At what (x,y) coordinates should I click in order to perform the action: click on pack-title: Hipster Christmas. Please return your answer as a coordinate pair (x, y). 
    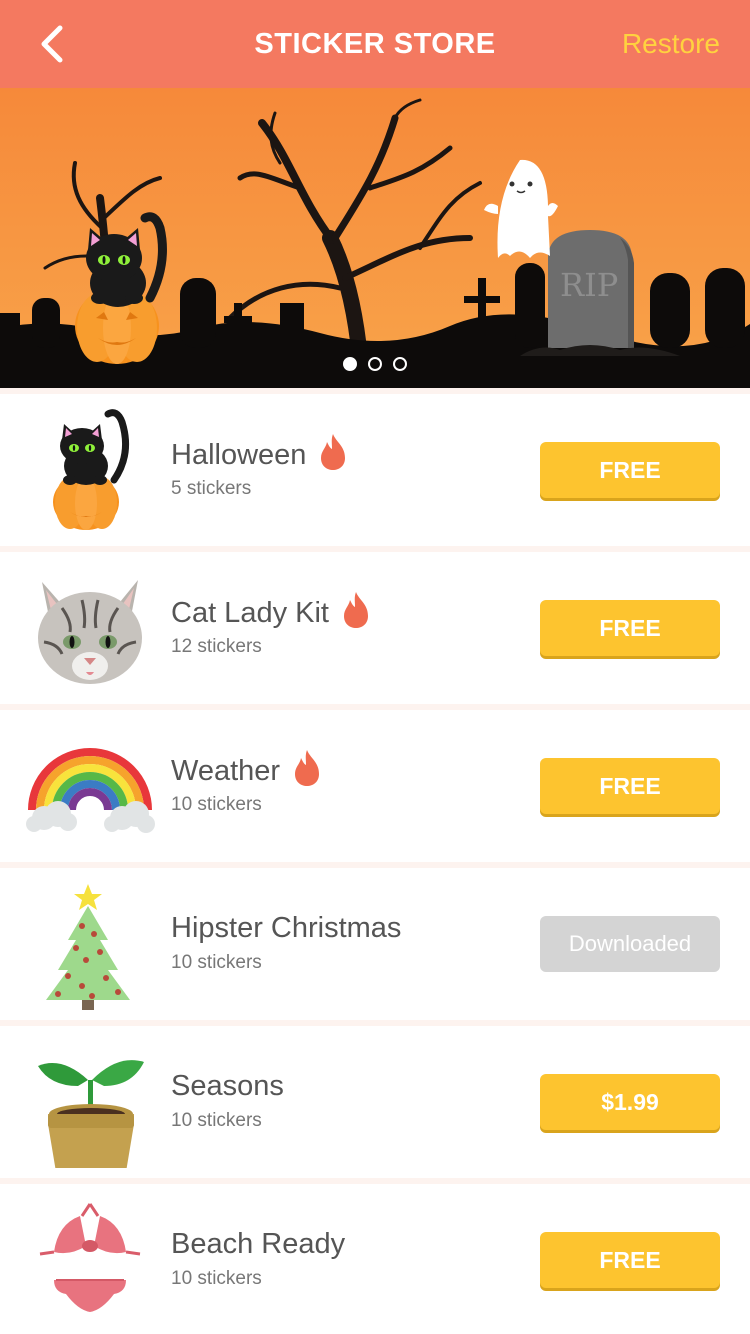
    Looking at the image, I should click on (286, 928).